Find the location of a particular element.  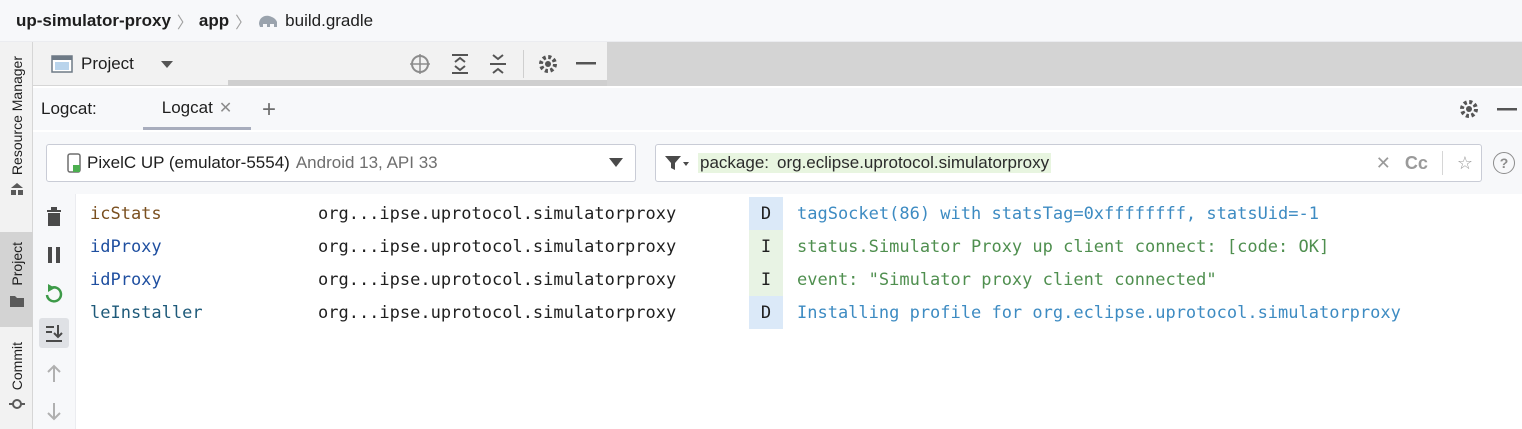

breadcrumb: up-simulator-proxy 〉 app 〉 build.gradle is located at coordinates (761, 21).